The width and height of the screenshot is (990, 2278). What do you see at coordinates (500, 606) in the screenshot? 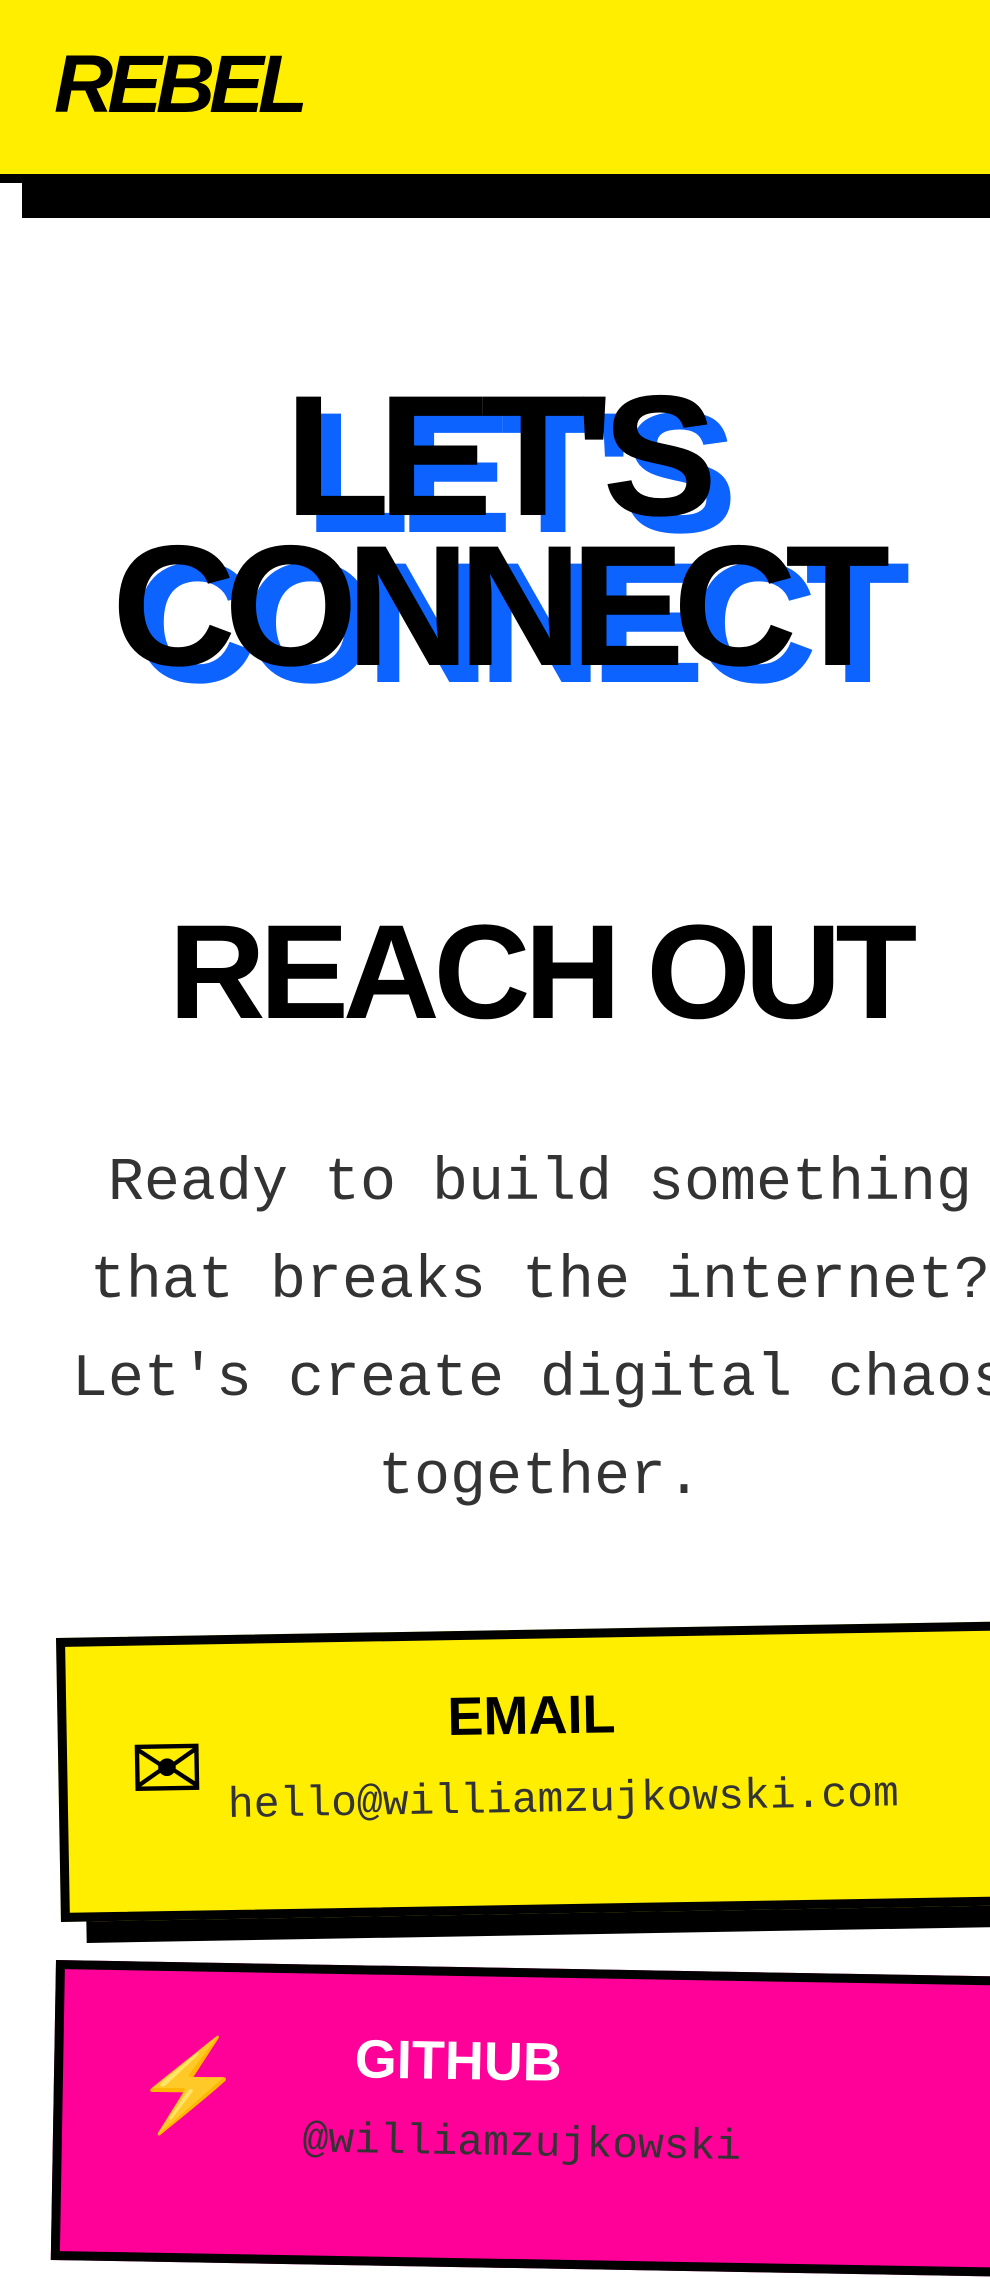
I see `hero-line2: CONNECT` at bounding box center [500, 606].